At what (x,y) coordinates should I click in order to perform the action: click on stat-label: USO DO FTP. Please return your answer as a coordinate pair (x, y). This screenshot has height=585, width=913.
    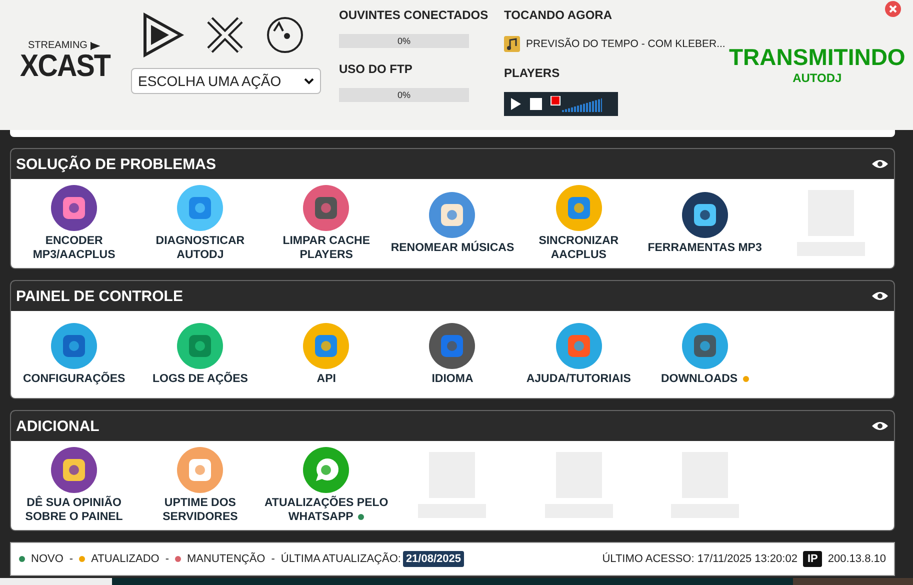
    Looking at the image, I should click on (376, 69).